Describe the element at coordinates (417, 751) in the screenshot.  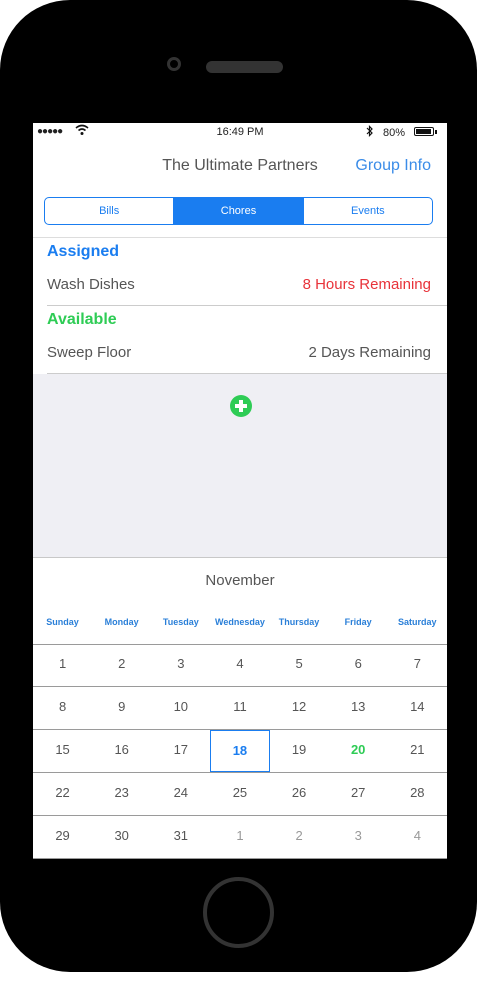
I see `calendar-day: 21` at that location.